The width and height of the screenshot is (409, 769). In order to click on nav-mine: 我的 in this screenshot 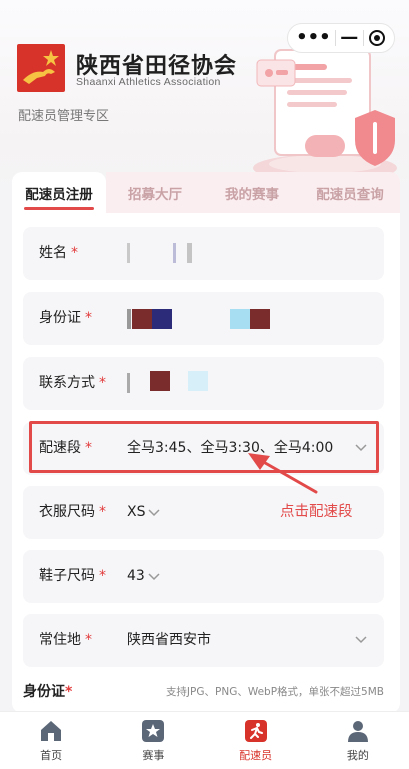, I will do `click(358, 740)`.